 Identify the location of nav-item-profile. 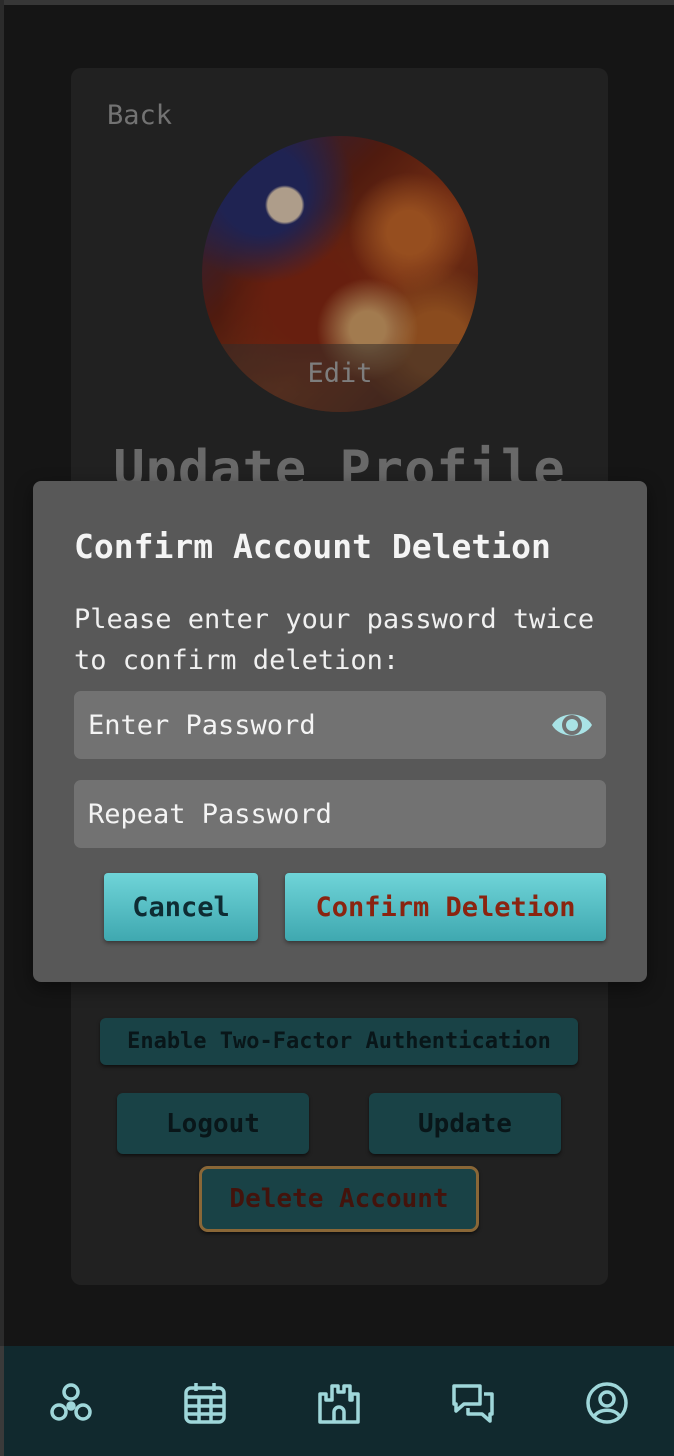
(607, 1403).